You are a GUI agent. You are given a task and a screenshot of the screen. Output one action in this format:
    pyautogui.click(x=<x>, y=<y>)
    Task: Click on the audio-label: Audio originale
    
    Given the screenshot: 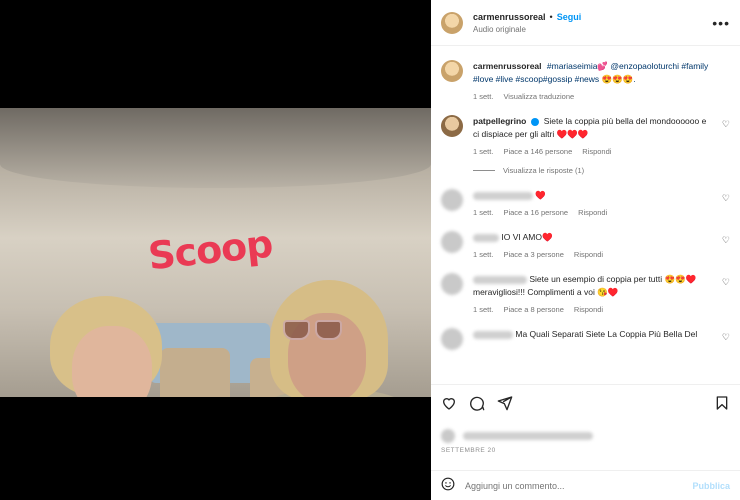 What is the action you would take?
    pyautogui.click(x=592, y=29)
    